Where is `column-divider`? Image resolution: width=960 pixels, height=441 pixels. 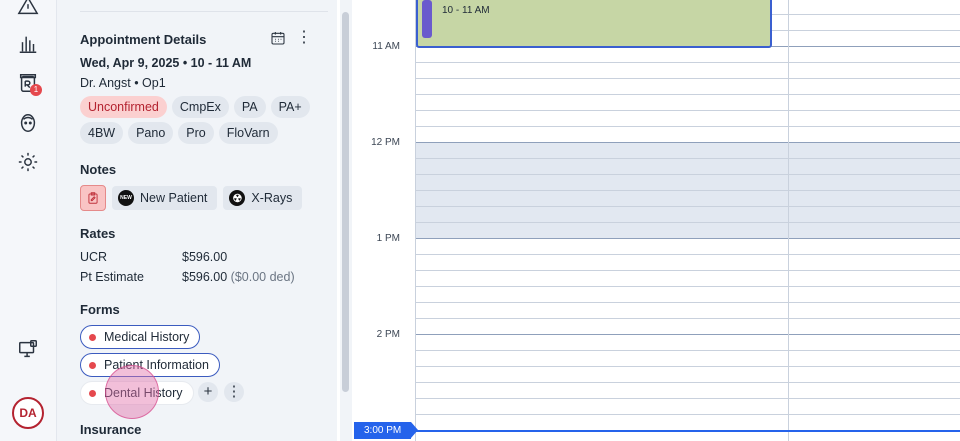
column-divider is located at coordinates (788, 220).